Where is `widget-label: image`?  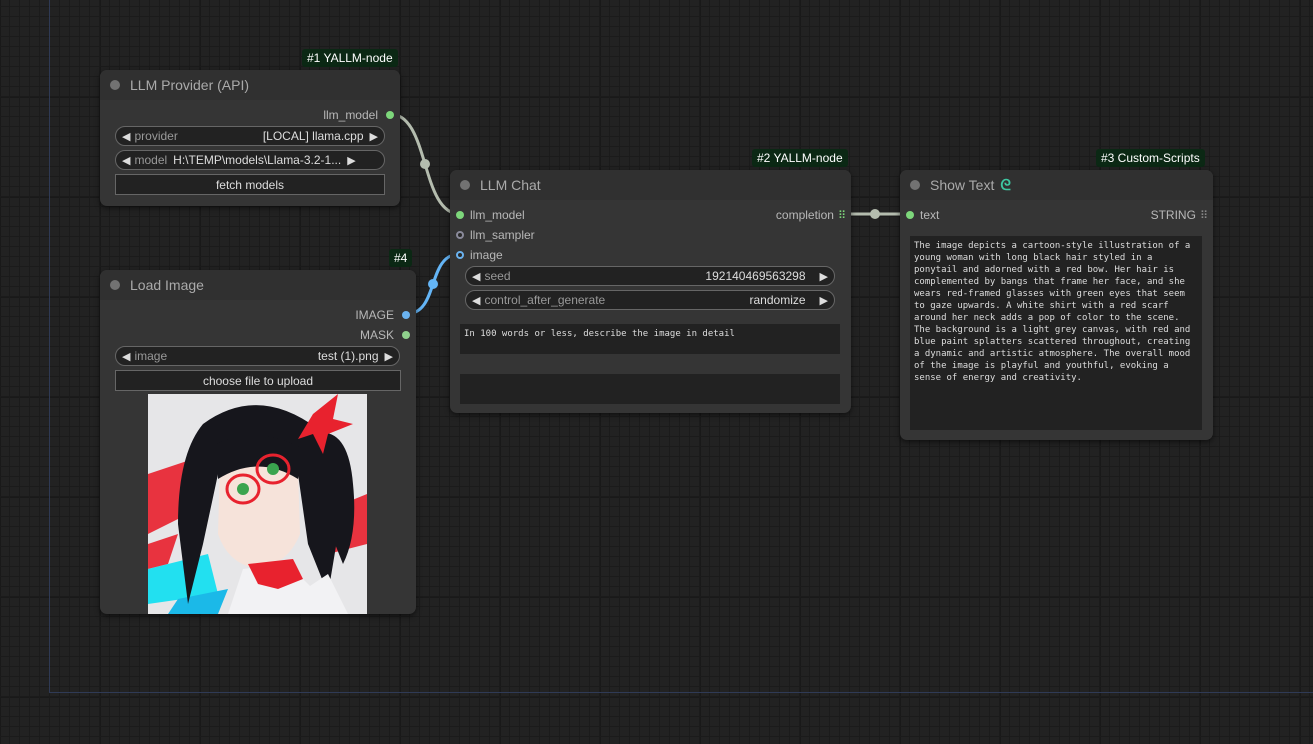 widget-label: image is located at coordinates (151, 356).